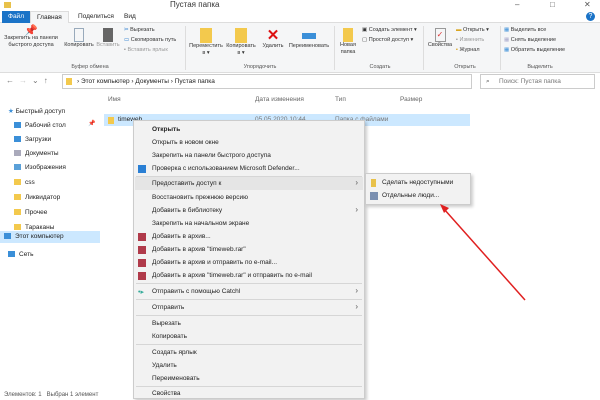  Describe the element at coordinates (23, 395) in the screenshot. I see `item-count: Элементов: 1` at that location.